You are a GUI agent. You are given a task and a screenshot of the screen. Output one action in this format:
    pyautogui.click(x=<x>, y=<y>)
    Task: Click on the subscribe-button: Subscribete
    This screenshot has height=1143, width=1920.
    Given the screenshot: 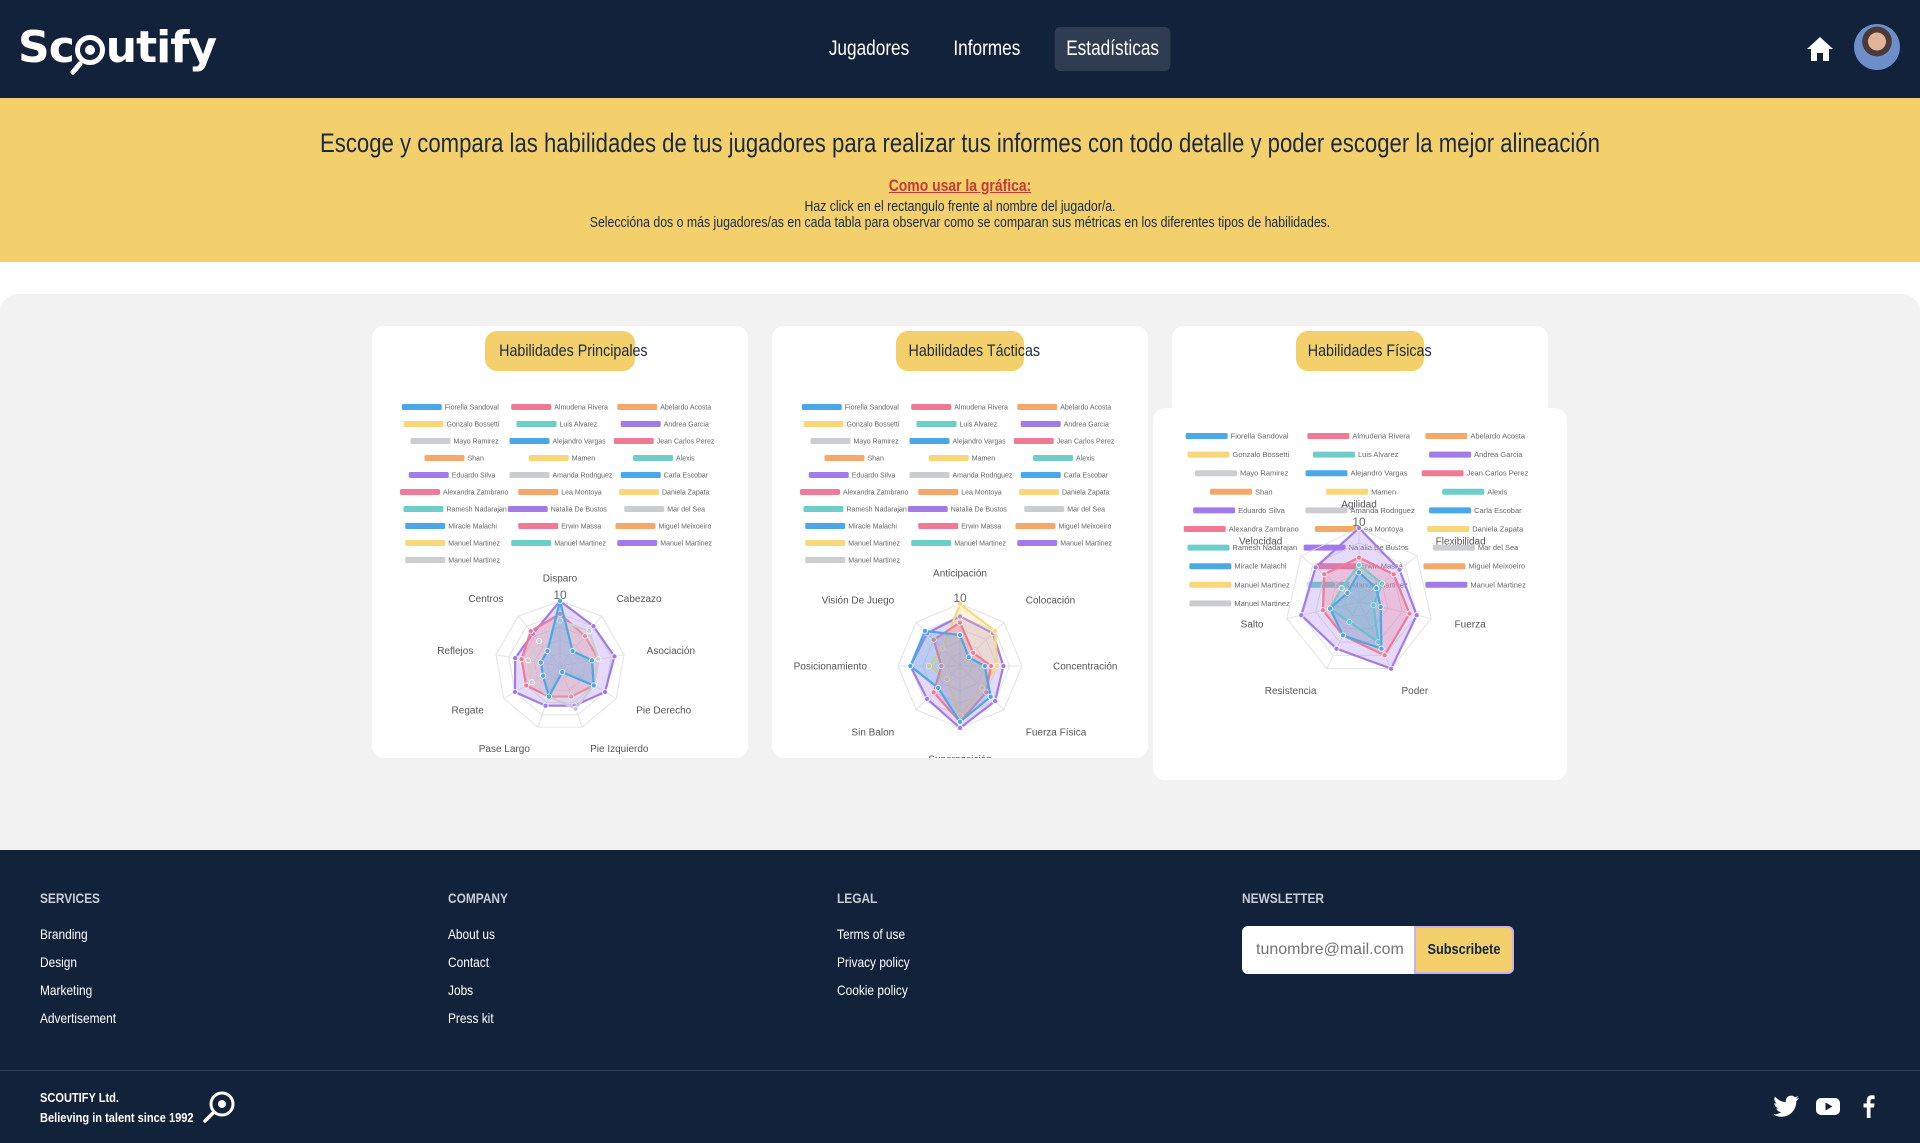 What is the action you would take?
    pyautogui.click(x=1464, y=950)
    